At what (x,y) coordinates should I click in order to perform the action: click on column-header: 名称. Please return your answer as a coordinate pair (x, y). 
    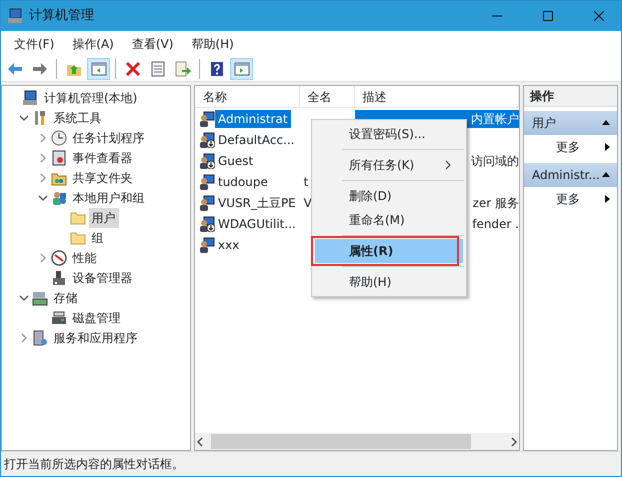
    Looking at the image, I should click on (247, 96).